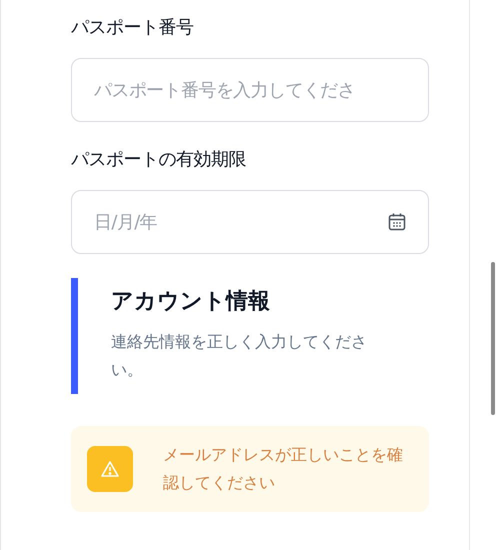 This screenshot has height=550, width=500. I want to click on warning-icon, so click(110, 469).